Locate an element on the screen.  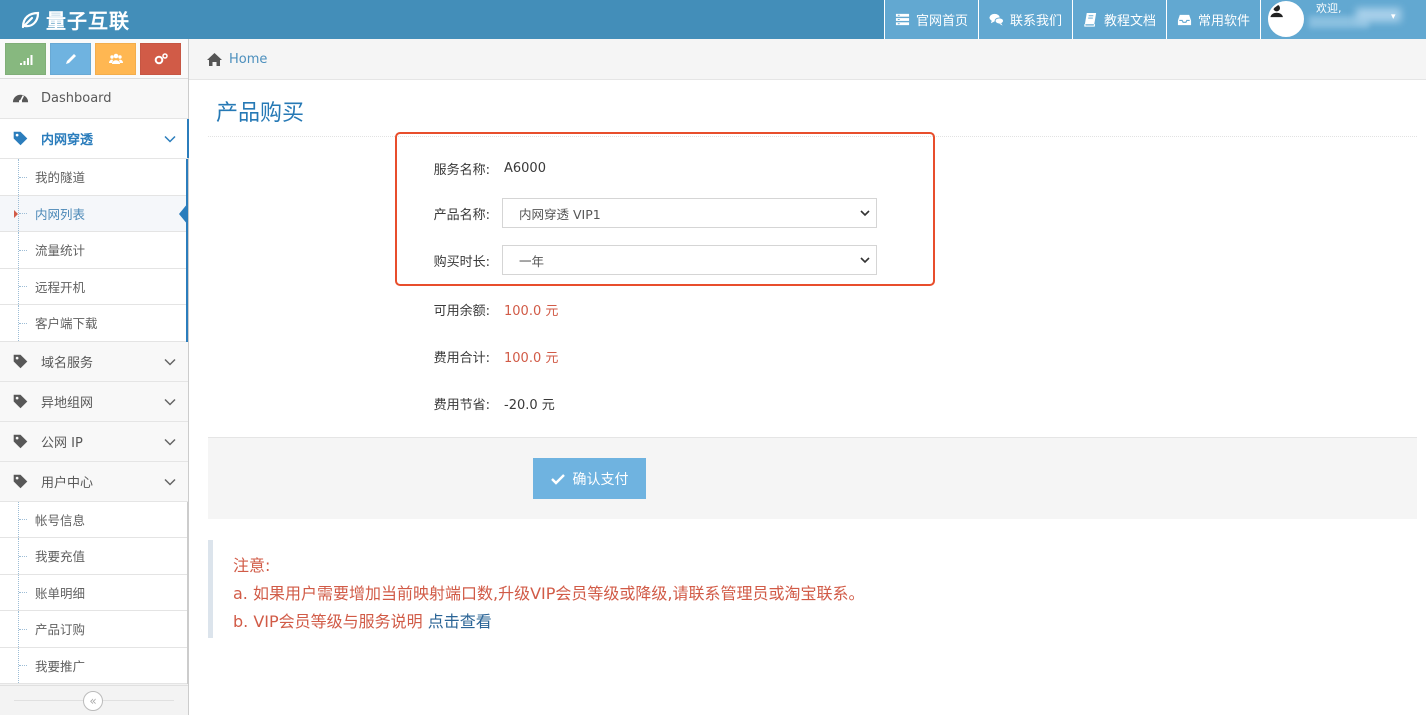
nav-docs-link: 教程文档 is located at coordinates (1118, 19).